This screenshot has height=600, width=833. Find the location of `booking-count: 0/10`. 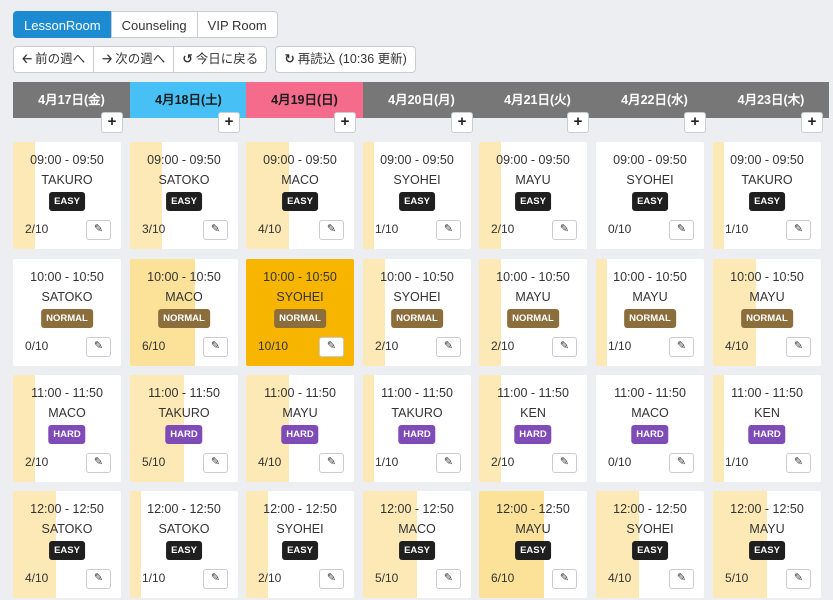

booking-count: 0/10 is located at coordinates (620, 229).